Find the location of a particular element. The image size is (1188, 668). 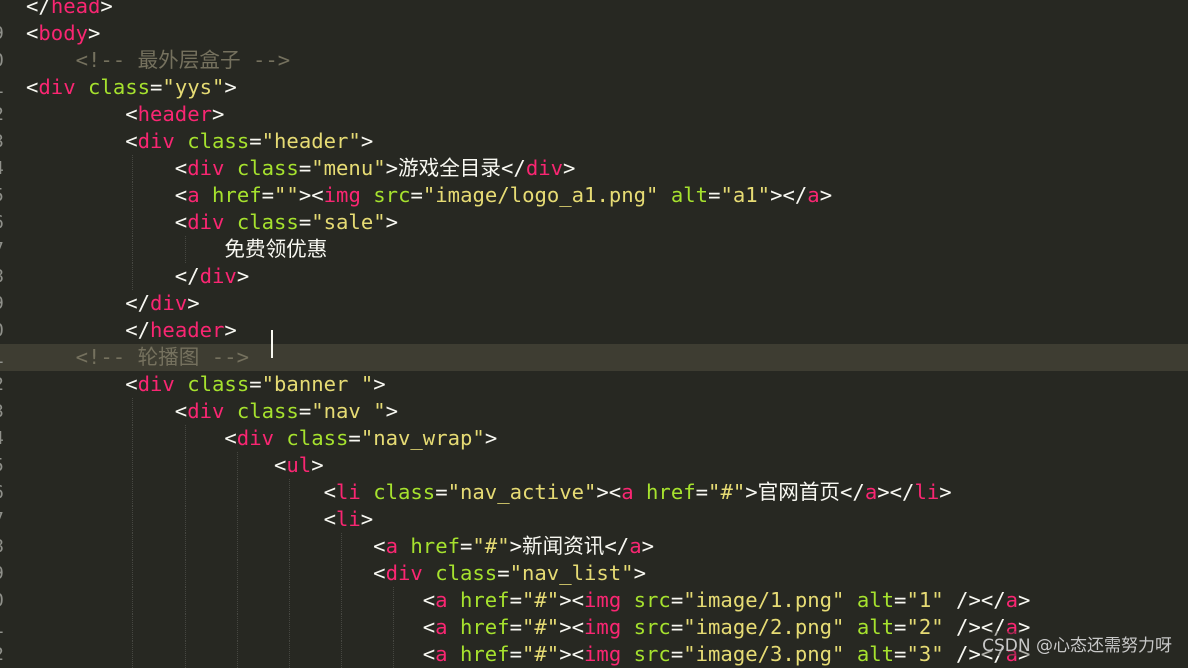

code-line: 9 </div> is located at coordinates (594, 303).